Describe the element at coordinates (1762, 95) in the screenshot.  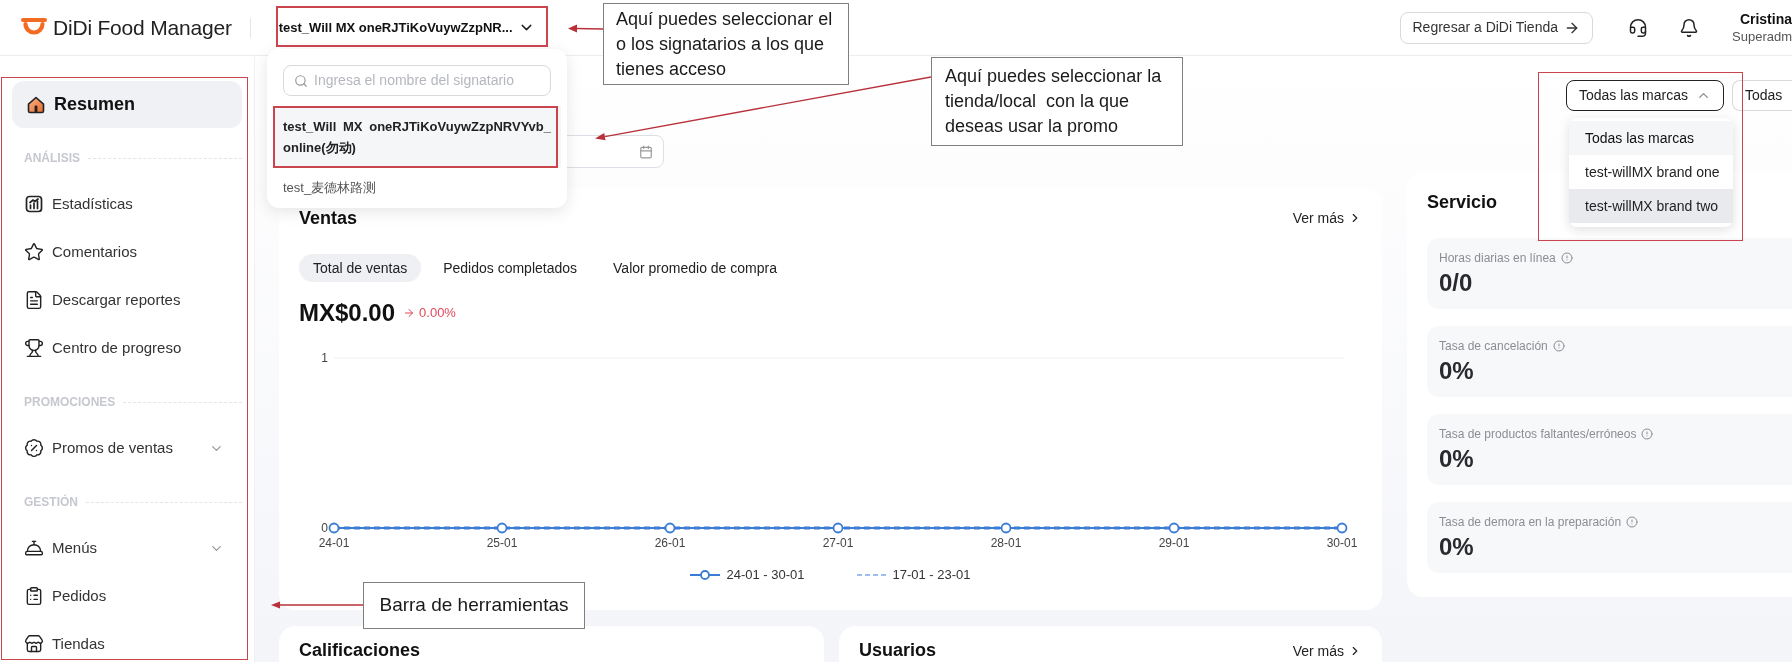
I see `filter-select: Todas` at that location.